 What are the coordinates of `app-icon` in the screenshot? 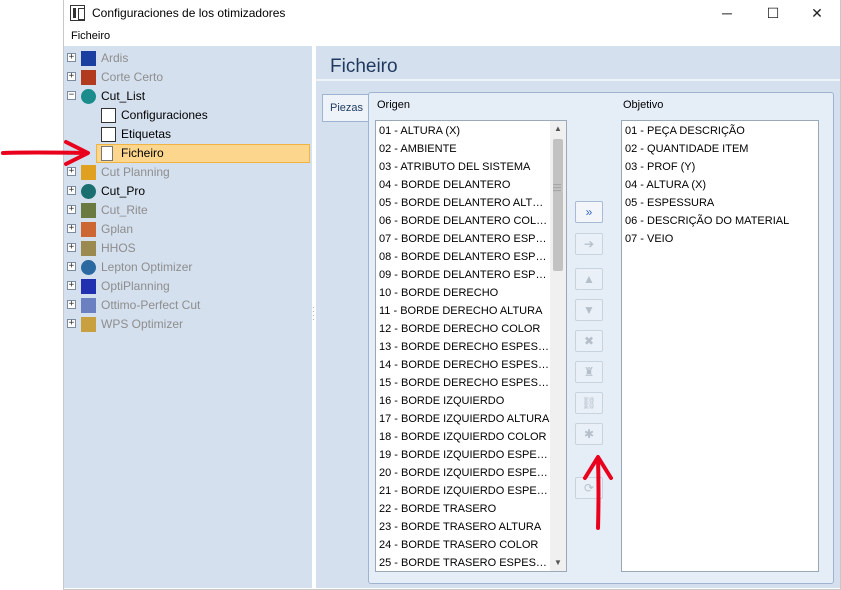 It's located at (77, 13).